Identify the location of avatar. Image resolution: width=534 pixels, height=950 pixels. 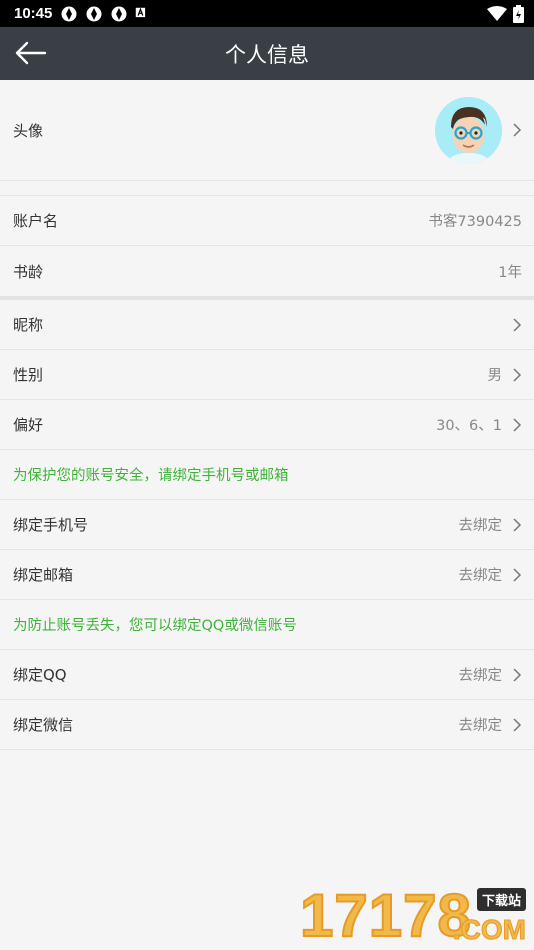
(468, 130).